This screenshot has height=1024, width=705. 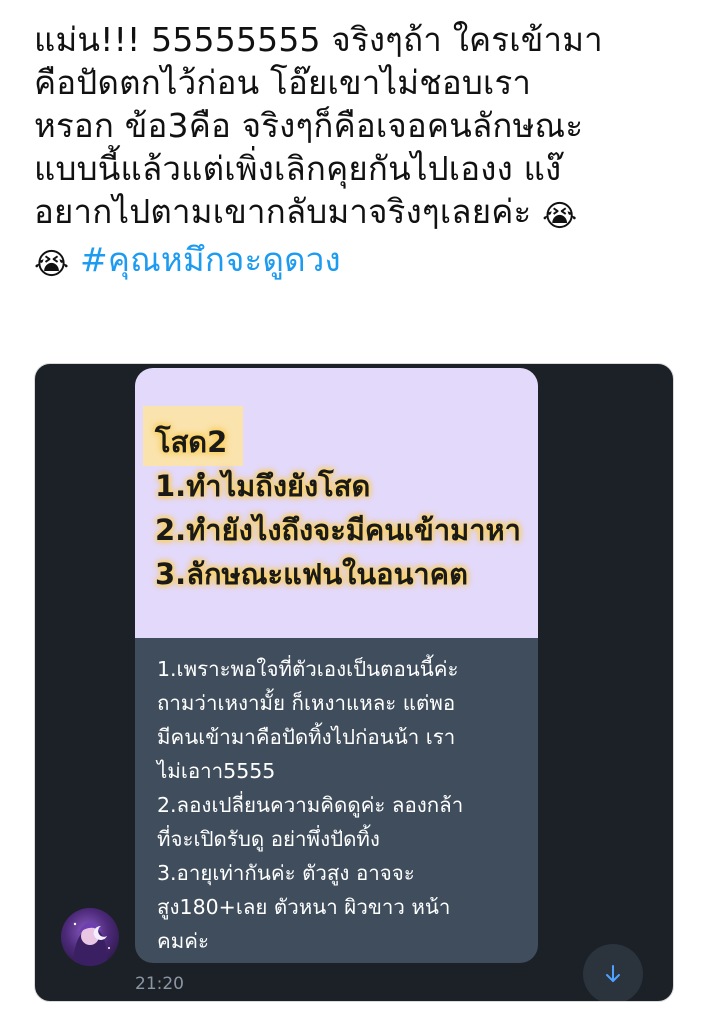 What do you see at coordinates (216, 771) in the screenshot?
I see `reply-line: ไม่เอาา5555` at bounding box center [216, 771].